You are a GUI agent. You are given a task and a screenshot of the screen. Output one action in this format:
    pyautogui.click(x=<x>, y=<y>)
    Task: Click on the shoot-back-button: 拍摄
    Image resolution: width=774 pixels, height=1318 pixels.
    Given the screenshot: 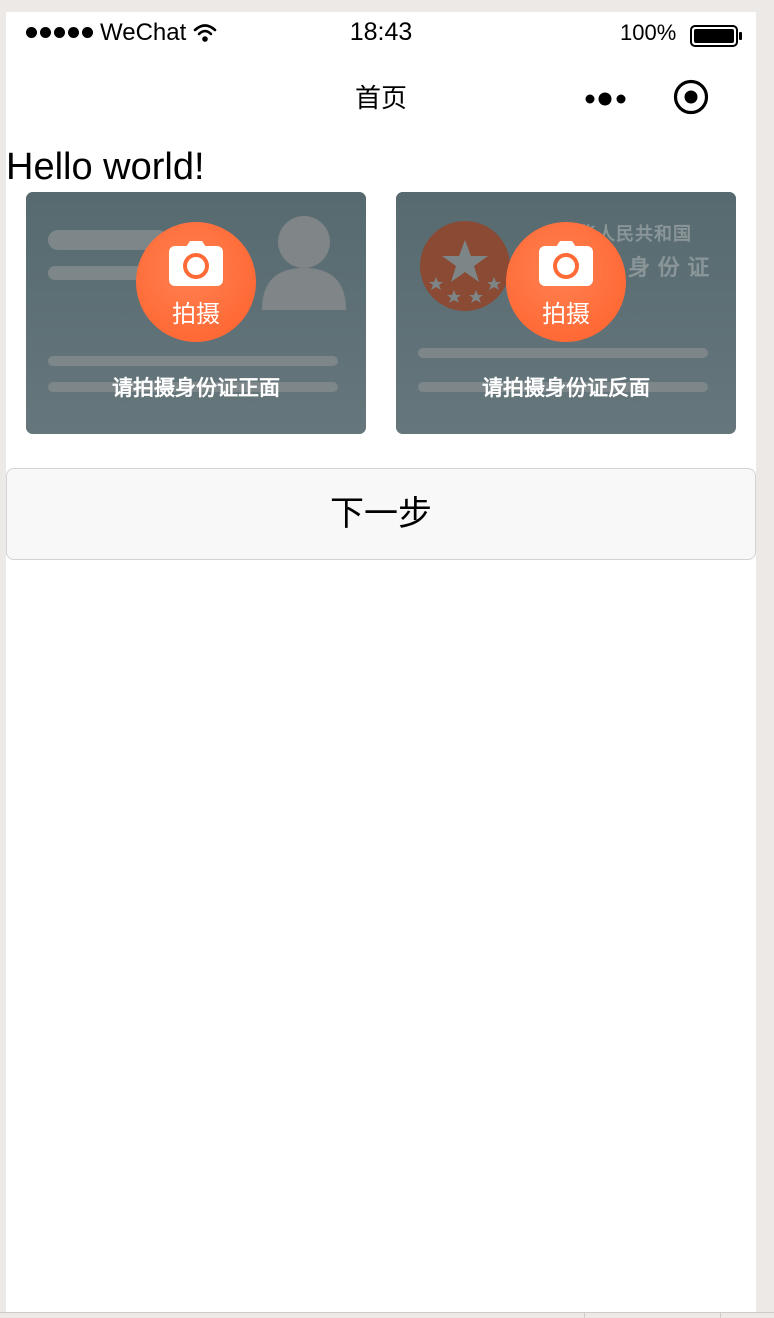 What is the action you would take?
    pyautogui.click(x=566, y=282)
    